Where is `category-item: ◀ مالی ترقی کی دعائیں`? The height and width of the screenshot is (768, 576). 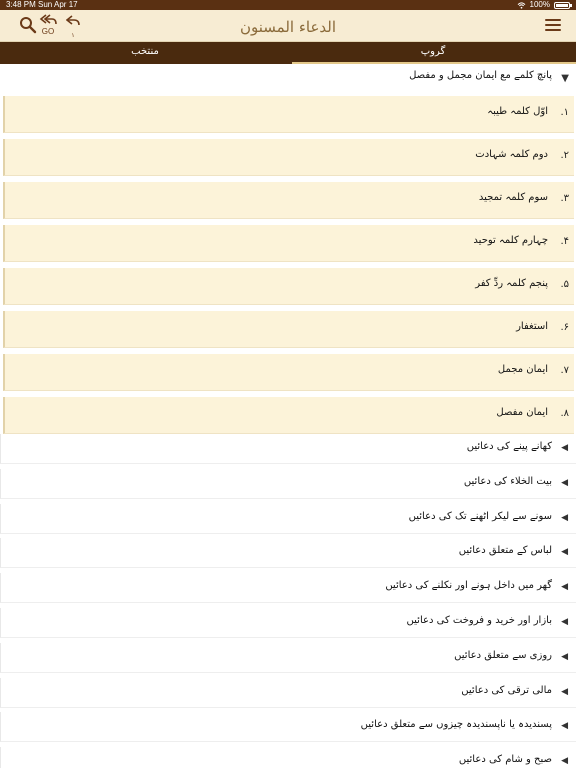
category-item: ◀ مالی ترقی کی دعائیں is located at coordinates (288, 692).